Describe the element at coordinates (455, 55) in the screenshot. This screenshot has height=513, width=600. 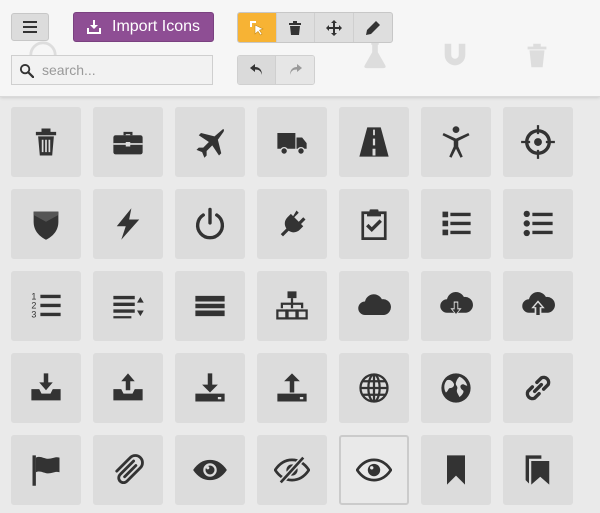
I see `magnet-icon` at that location.